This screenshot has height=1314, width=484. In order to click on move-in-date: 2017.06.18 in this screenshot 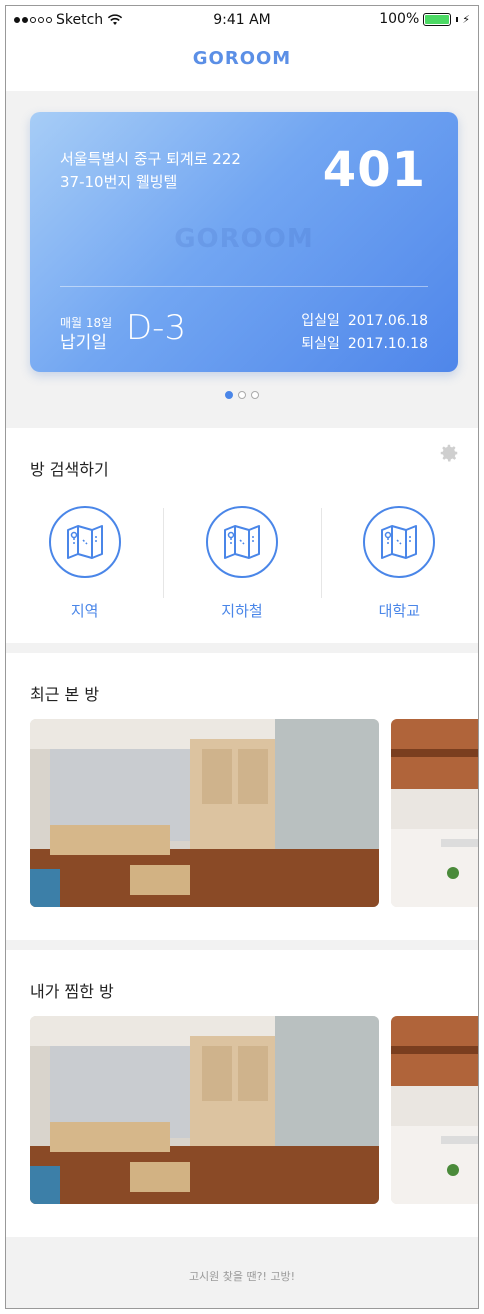, I will do `click(387, 321)`.